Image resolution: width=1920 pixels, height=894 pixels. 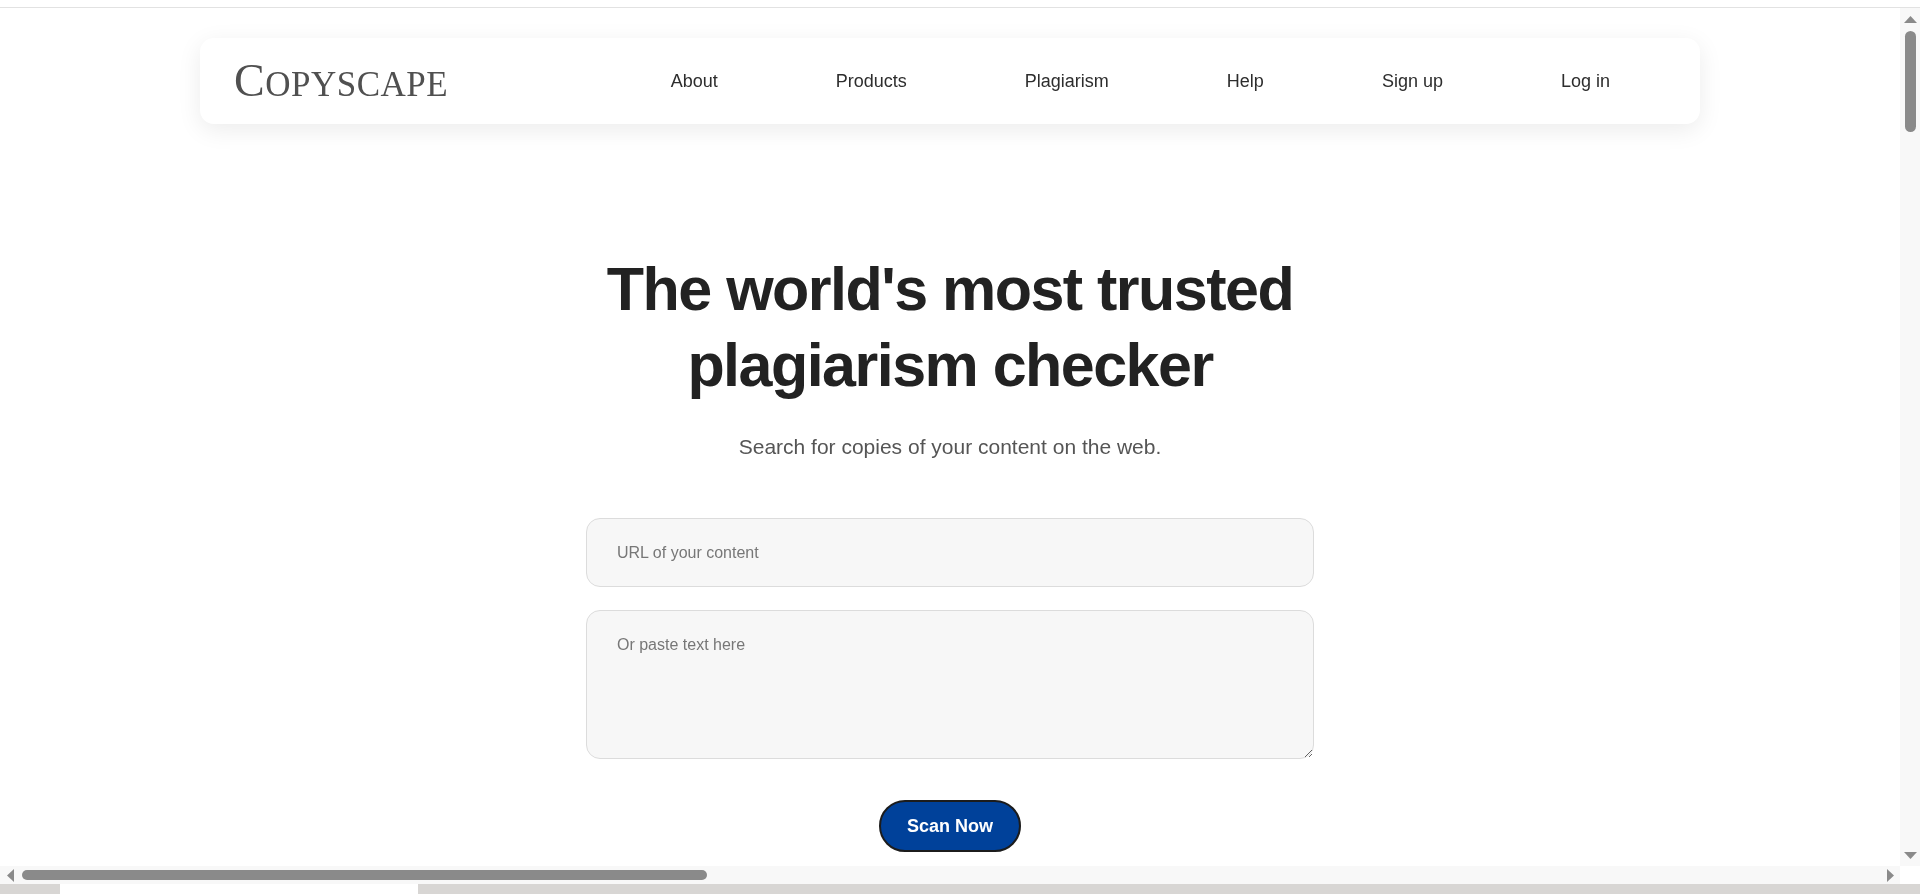 I want to click on scroll-up-arrow-icon, so click(x=1910, y=19).